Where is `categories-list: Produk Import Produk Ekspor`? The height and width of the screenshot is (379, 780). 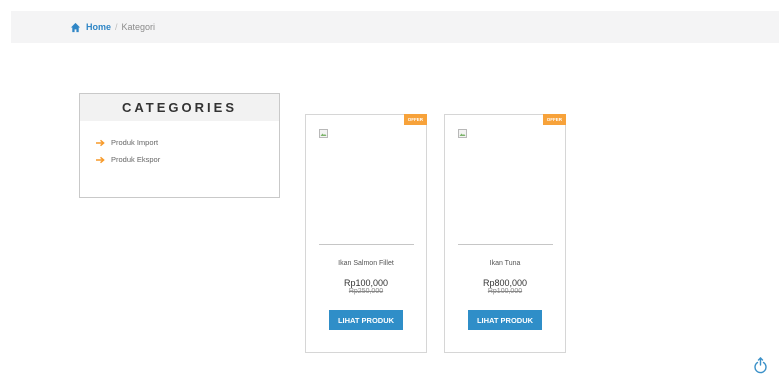
categories-list: Produk Import Produk Ekspor is located at coordinates (179, 144).